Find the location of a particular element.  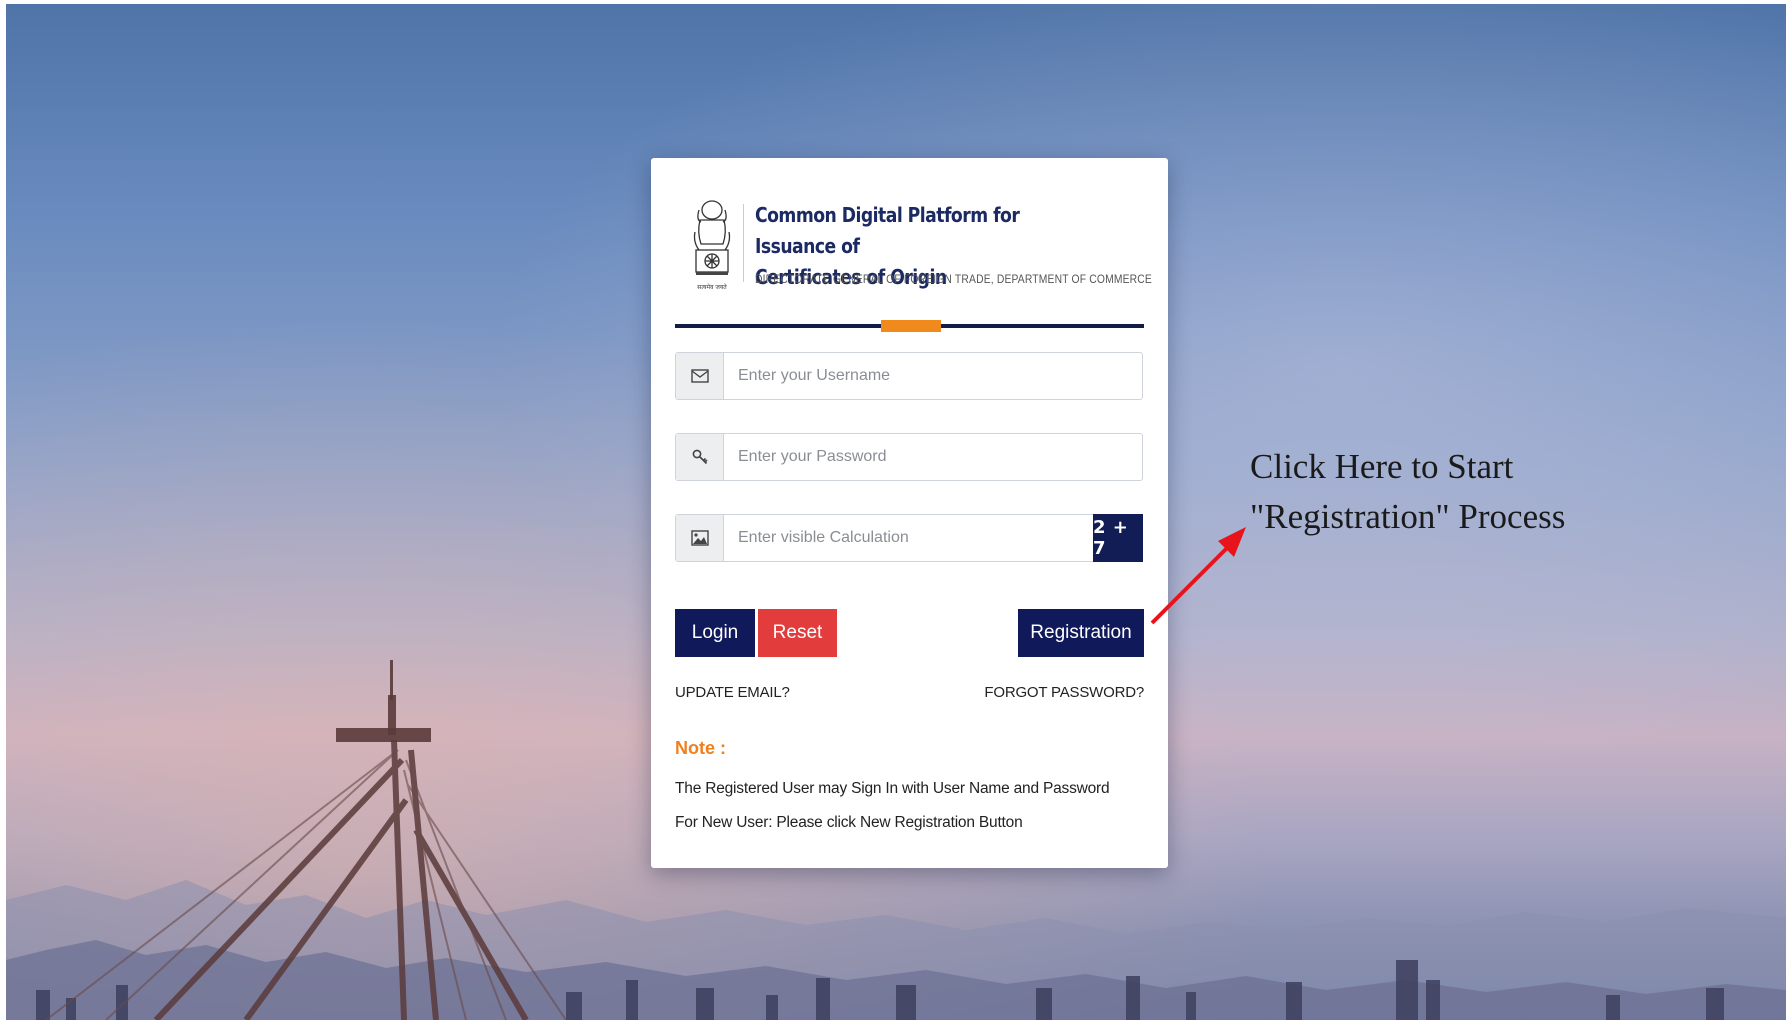

password-addon is located at coordinates (700, 457).